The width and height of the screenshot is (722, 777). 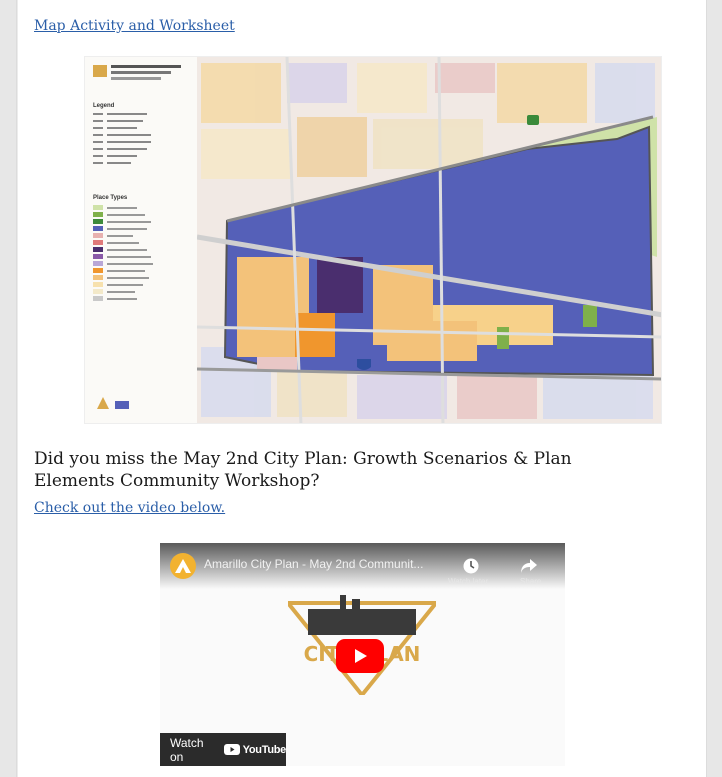 I want to click on play-button, so click(x=360, y=656).